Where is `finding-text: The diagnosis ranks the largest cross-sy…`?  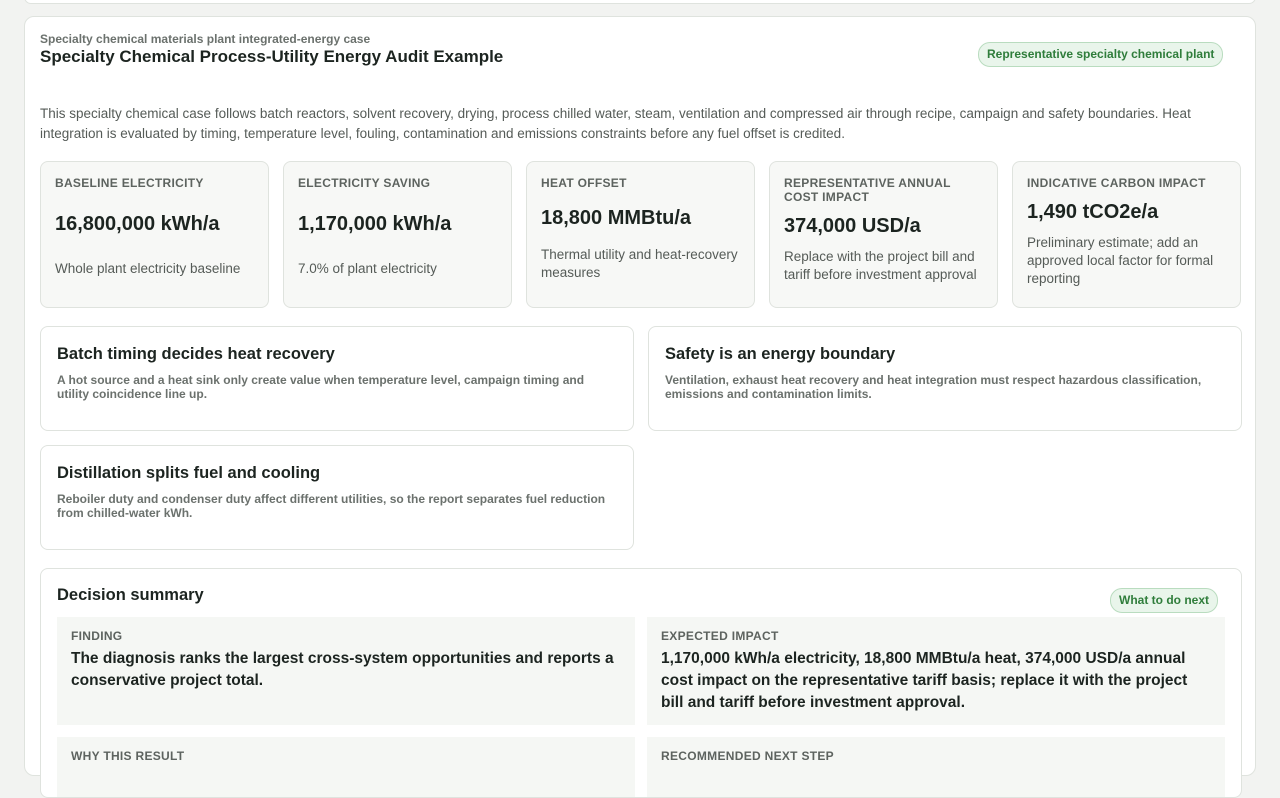
finding-text: The diagnosis ranks the largest cross-sy… is located at coordinates (342, 669).